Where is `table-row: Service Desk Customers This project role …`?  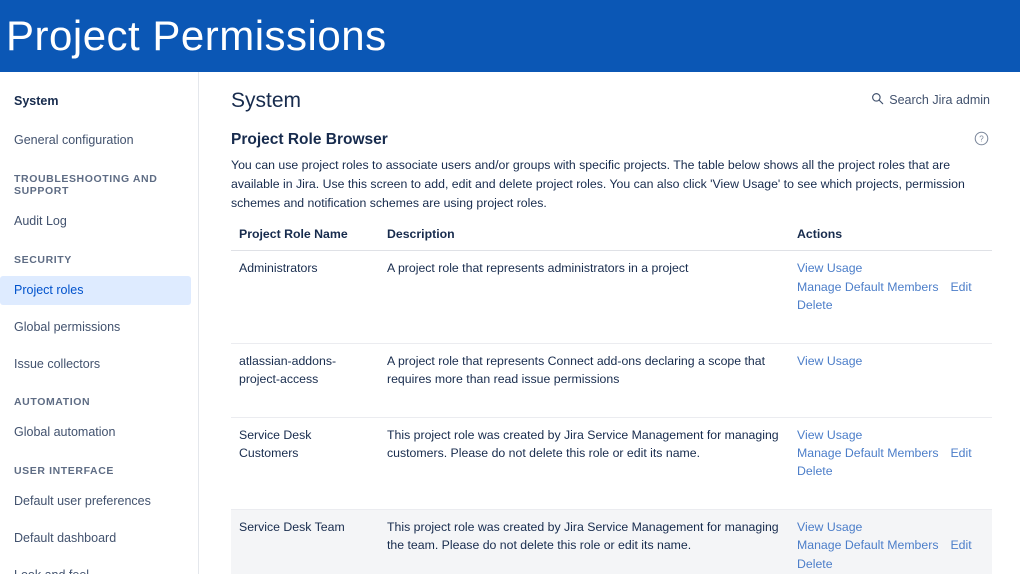
table-row: Service Desk Customers This project role … is located at coordinates (611, 454).